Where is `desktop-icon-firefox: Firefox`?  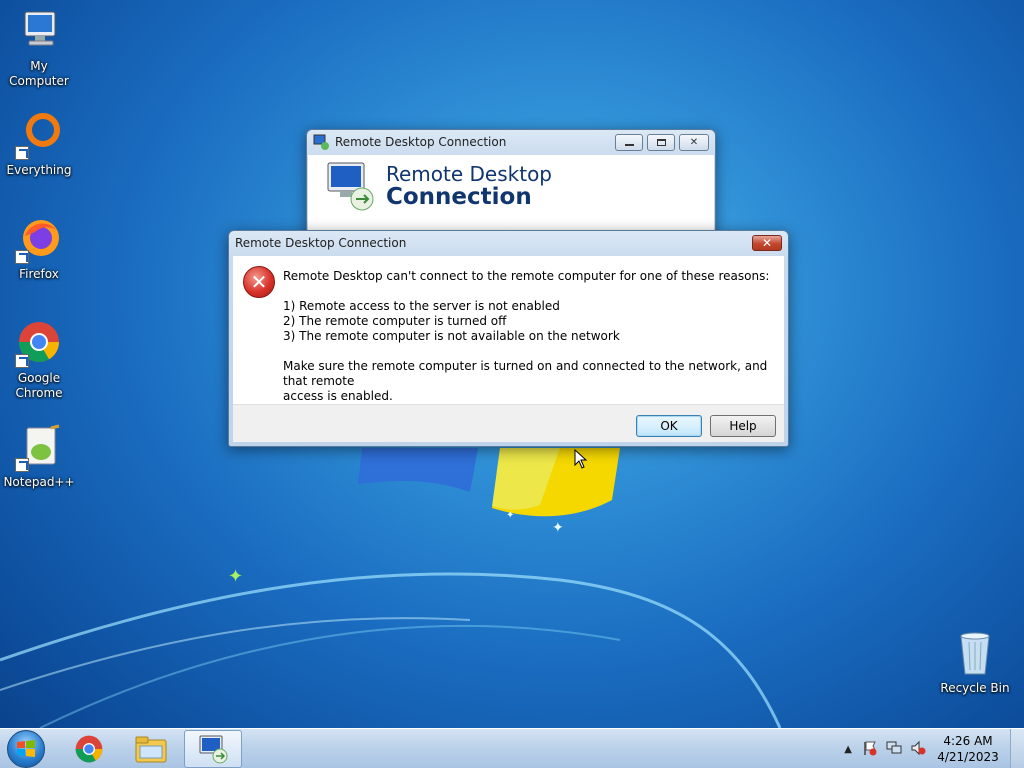 desktop-icon-firefox: Firefox is located at coordinates (39, 249).